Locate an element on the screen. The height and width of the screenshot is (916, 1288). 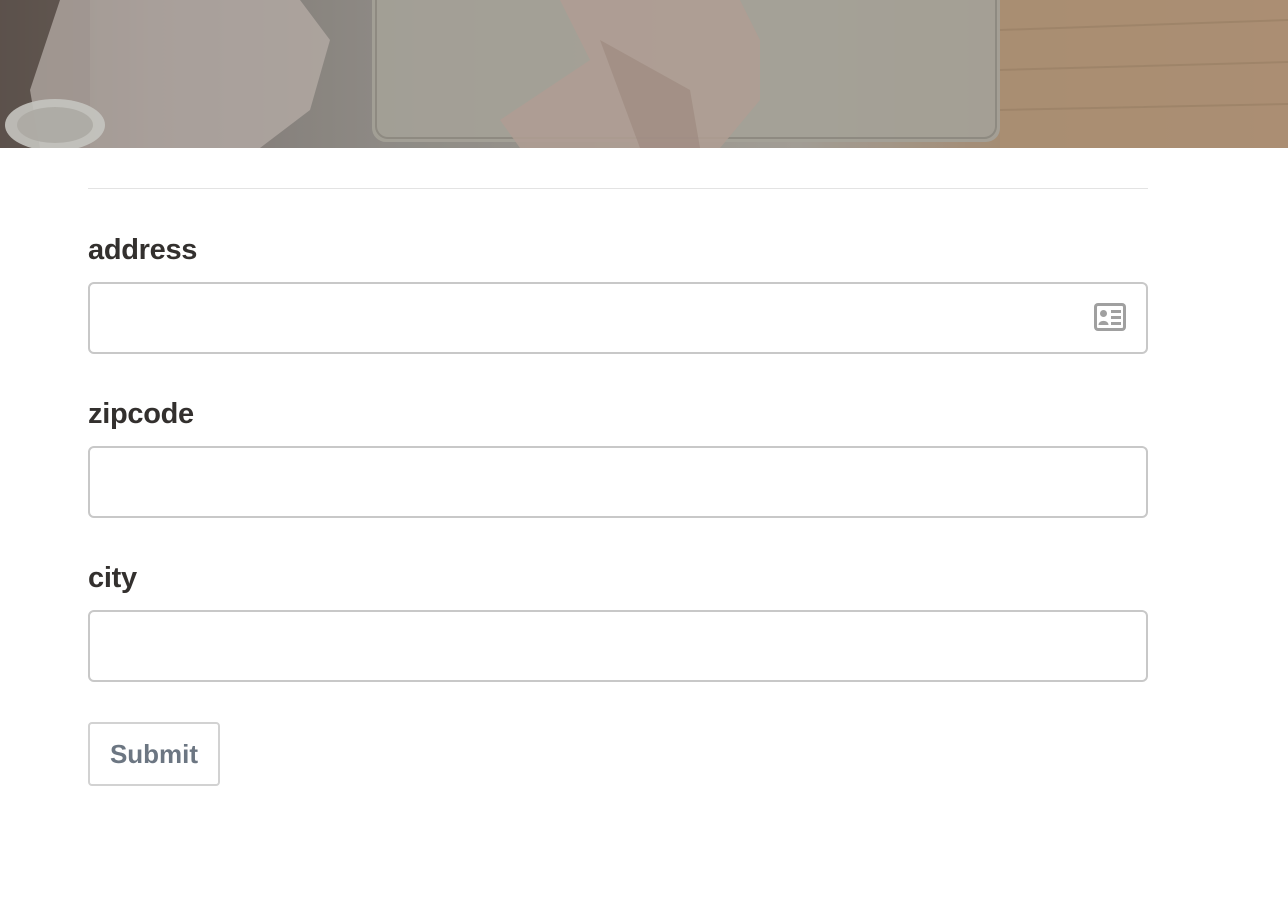
city-field is located at coordinates (618, 646).